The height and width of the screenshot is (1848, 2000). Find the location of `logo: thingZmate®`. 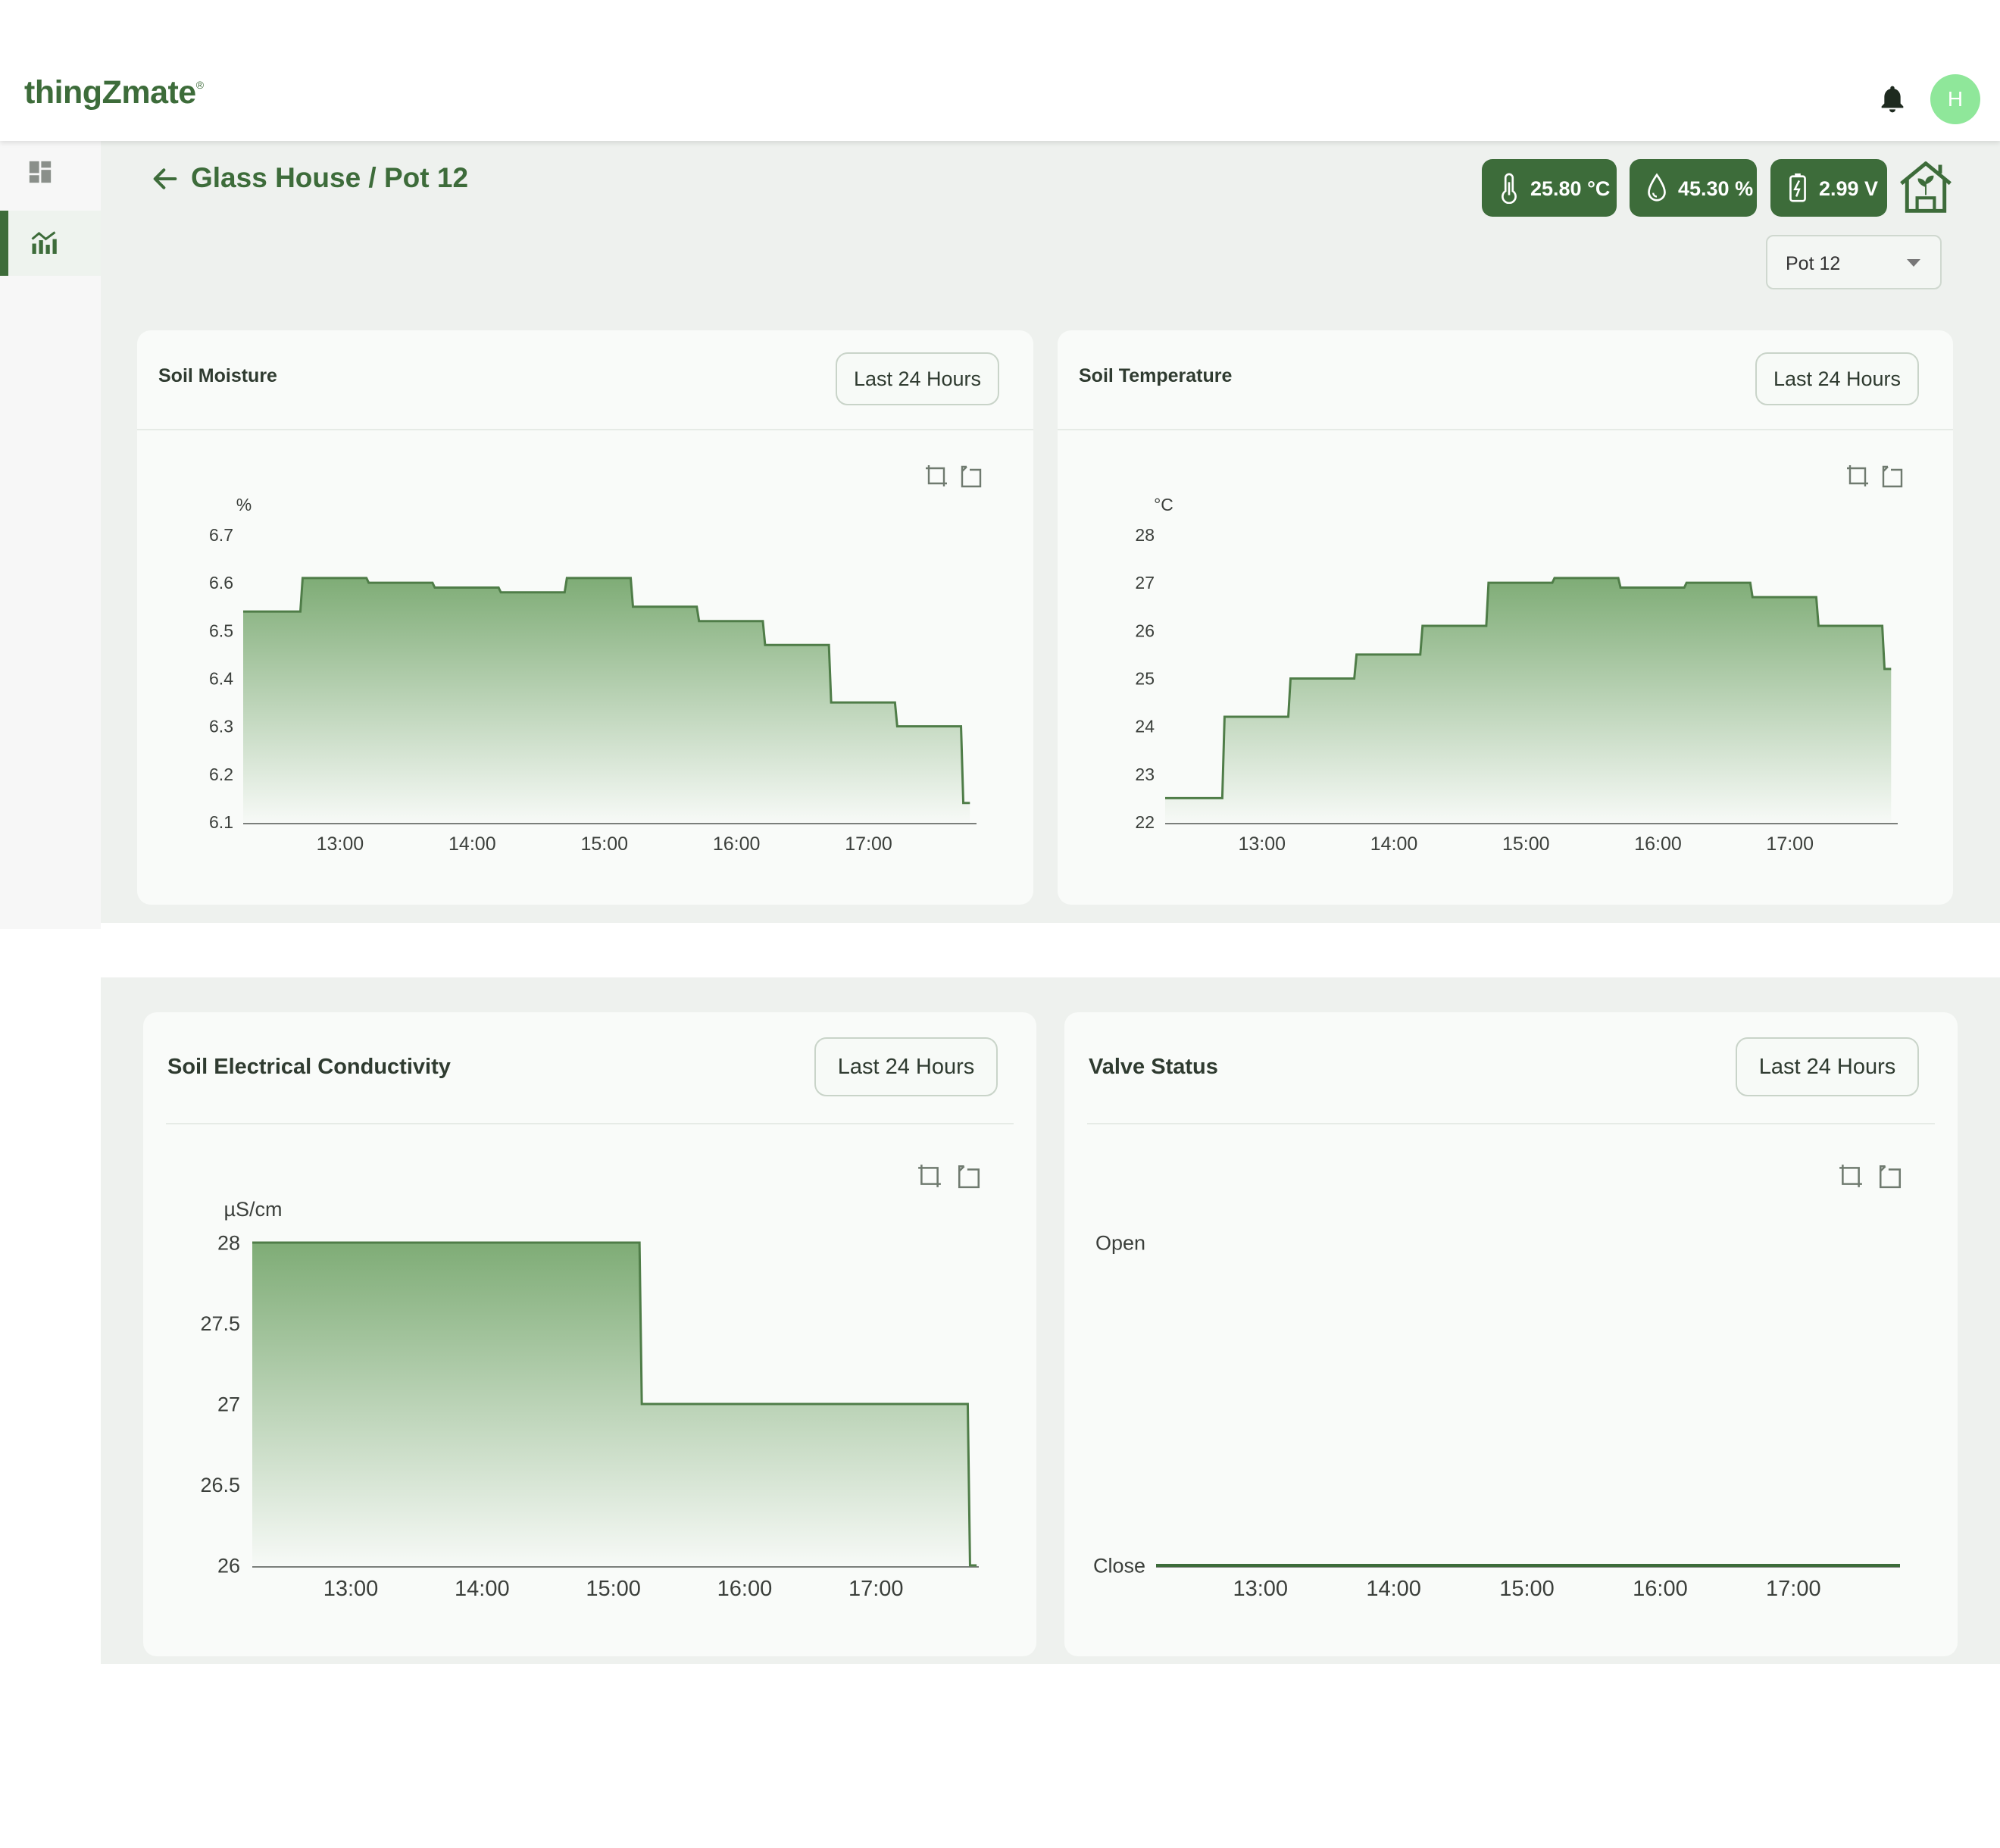

logo: thingZmate® is located at coordinates (114, 92).